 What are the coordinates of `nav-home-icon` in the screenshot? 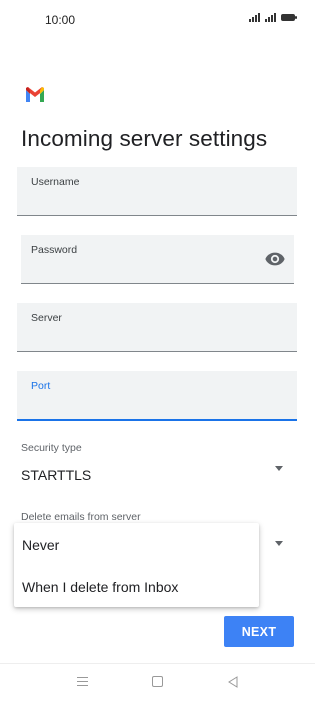 It's located at (157, 681).